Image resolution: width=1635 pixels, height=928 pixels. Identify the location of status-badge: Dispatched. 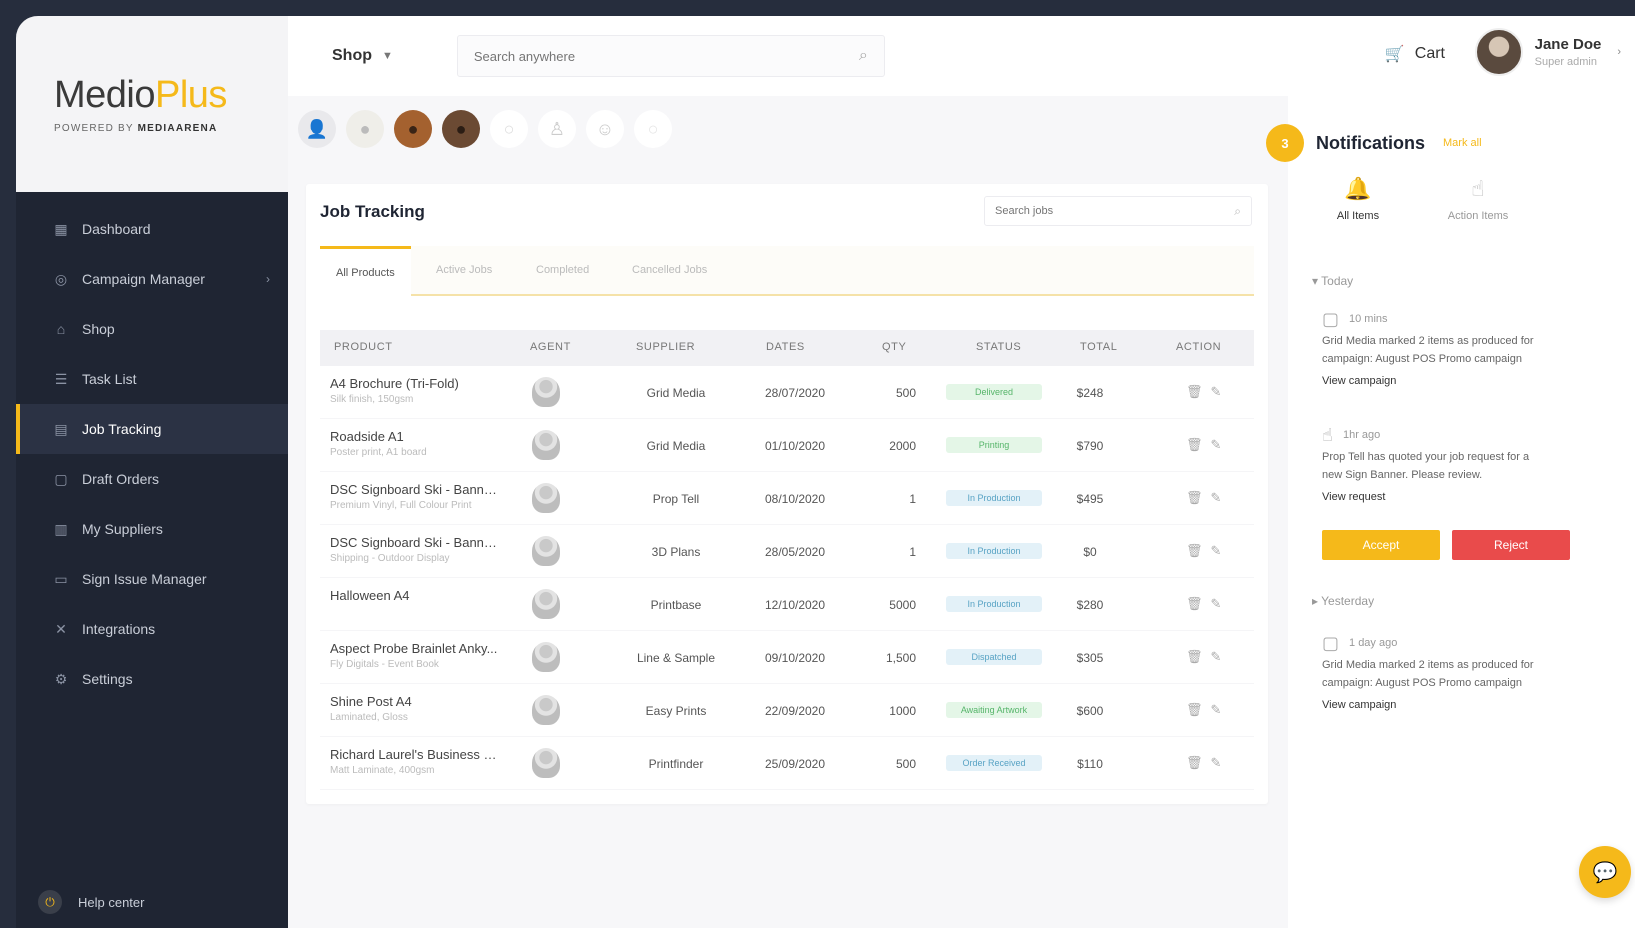
(994, 657).